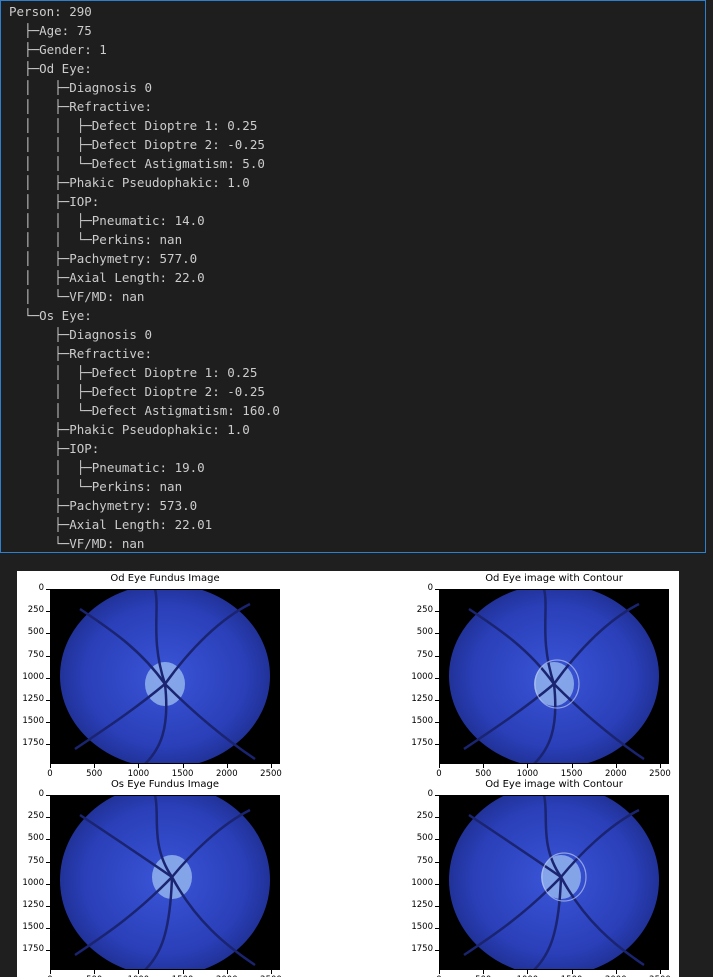 The width and height of the screenshot is (713, 977). What do you see at coordinates (554, 784) in the screenshot?
I see `subplot-title: Od Eye image with Contour` at bounding box center [554, 784].